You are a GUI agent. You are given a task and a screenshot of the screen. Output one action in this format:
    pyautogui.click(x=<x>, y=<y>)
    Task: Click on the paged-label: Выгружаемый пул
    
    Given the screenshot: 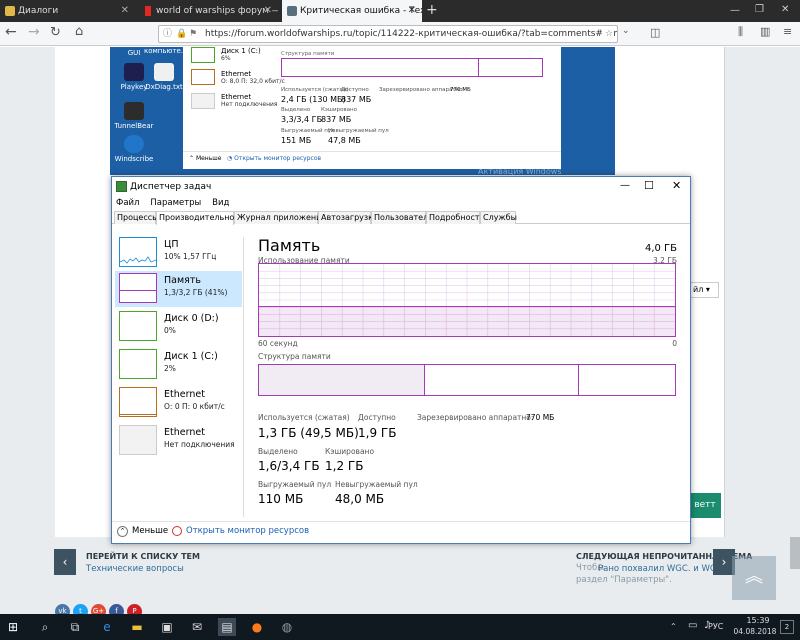 What is the action you would take?
    pyautogui.click(x=308, y=131)
    